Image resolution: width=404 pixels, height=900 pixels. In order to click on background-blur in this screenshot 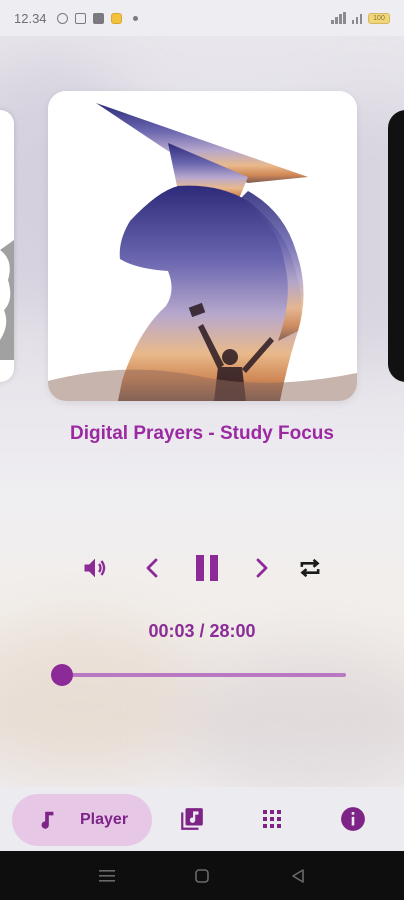, I will do `click(100, 700)`.